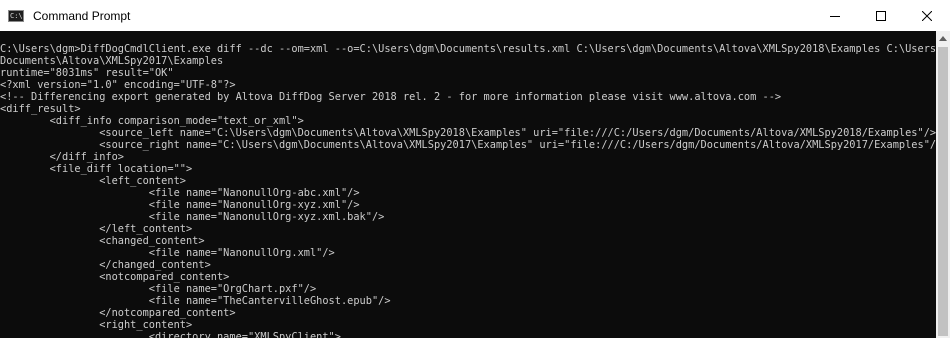 Image resolution: width=950 pixels, height=338 pixels. I want to click on console-line: <notcompared_content>, so click(115, 277).